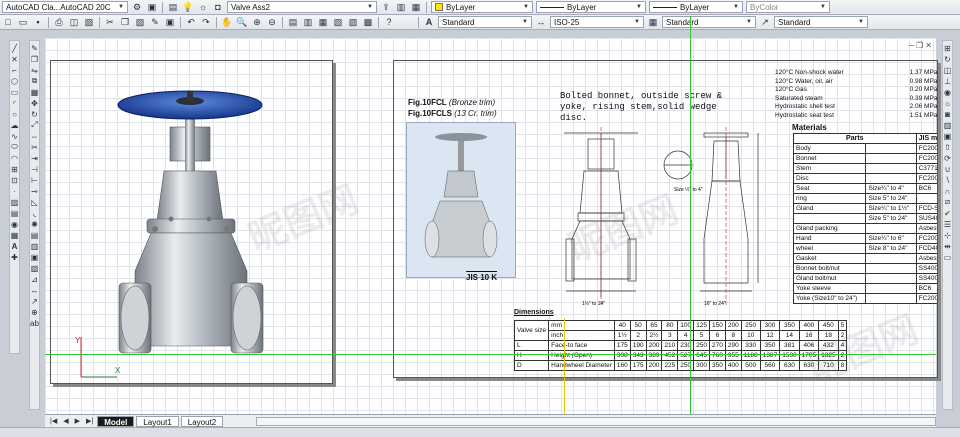  What do you see at coordinates (170, 22) in the screenshot?
I see `block-editor-icon: ▣` at bounding box center [170, 22].